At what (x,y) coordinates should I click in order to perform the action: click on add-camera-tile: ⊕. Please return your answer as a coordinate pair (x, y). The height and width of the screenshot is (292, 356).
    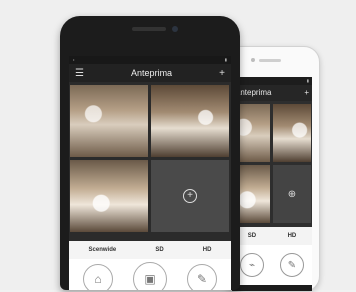
    Looking at the image, I should click on (292, 194).